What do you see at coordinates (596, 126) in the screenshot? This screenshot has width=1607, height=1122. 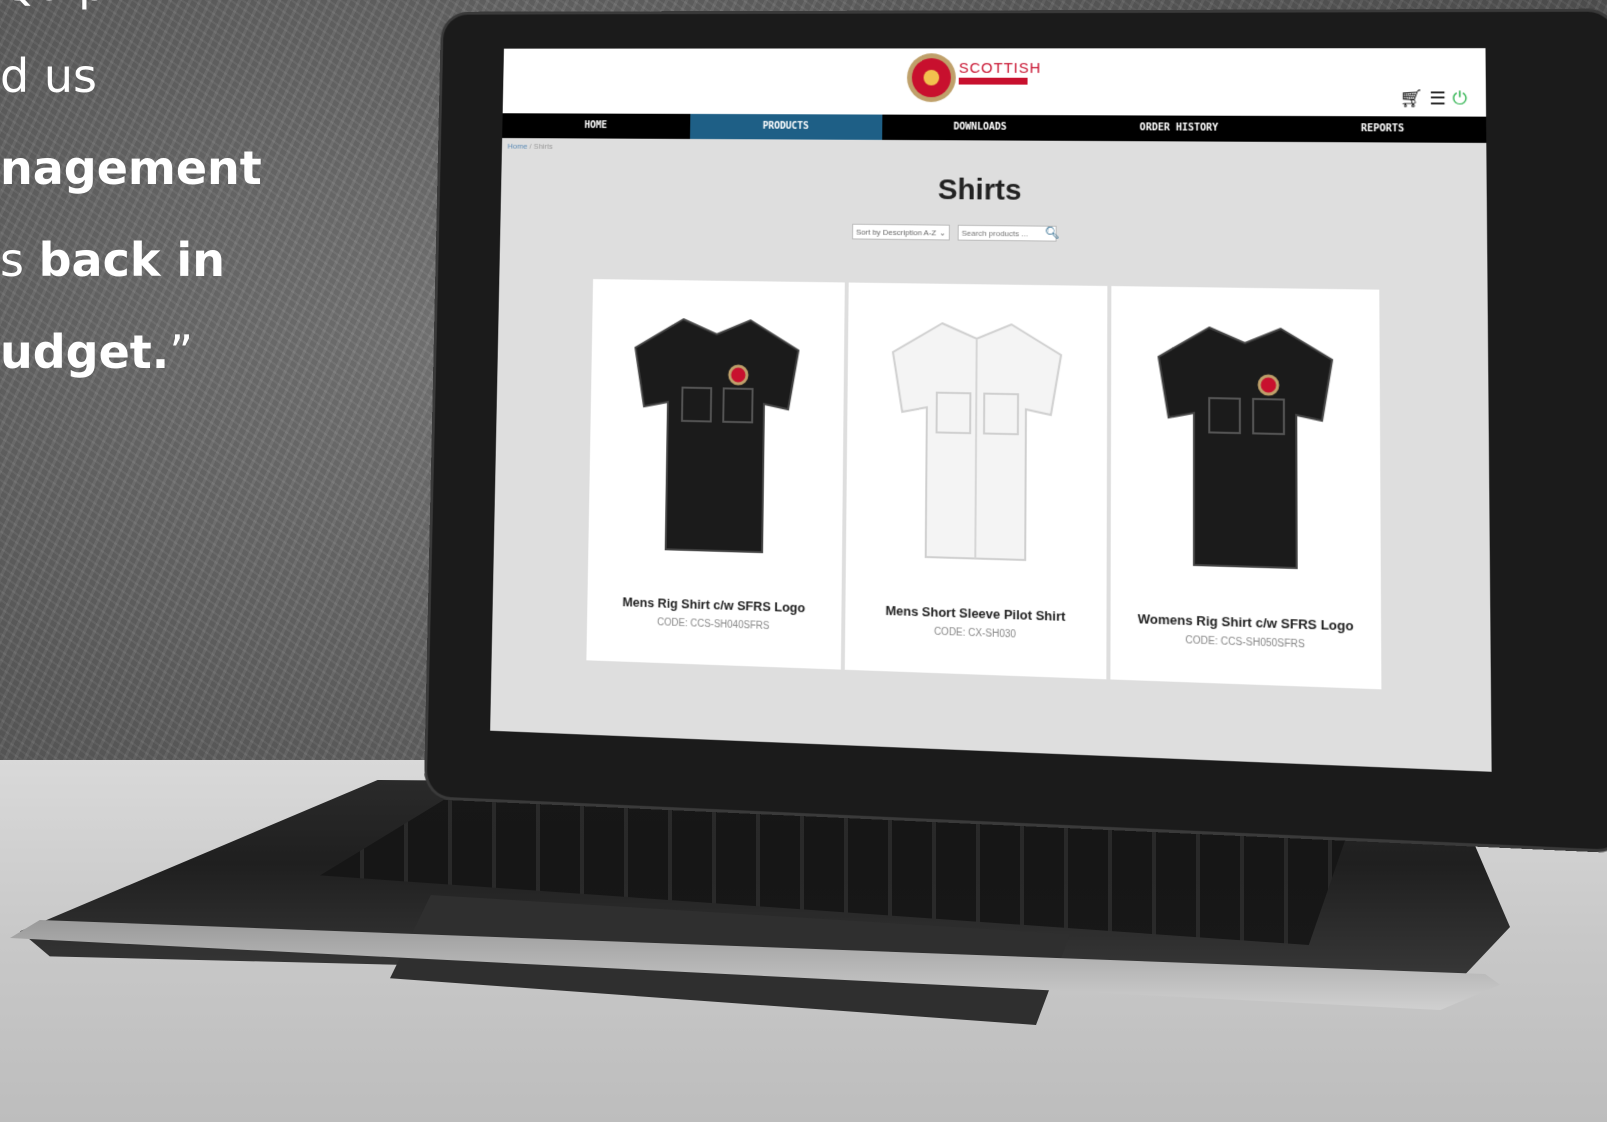 I see `nav-item-home: HOME` at bounding box center [596, 126].